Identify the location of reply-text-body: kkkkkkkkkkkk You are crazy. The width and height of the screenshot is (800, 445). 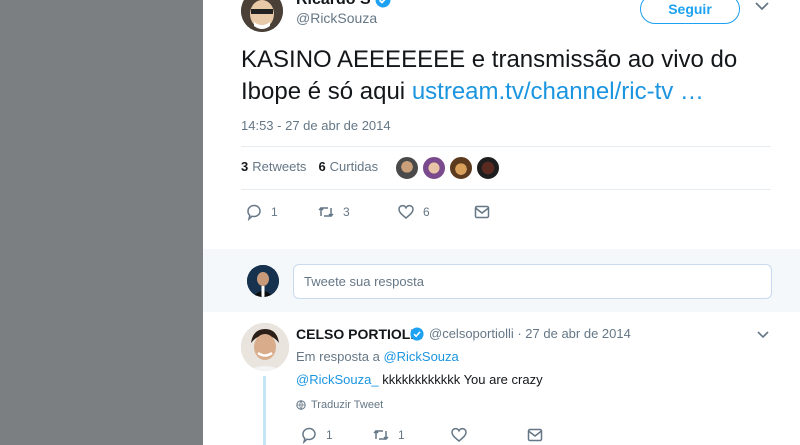
(460, 379).